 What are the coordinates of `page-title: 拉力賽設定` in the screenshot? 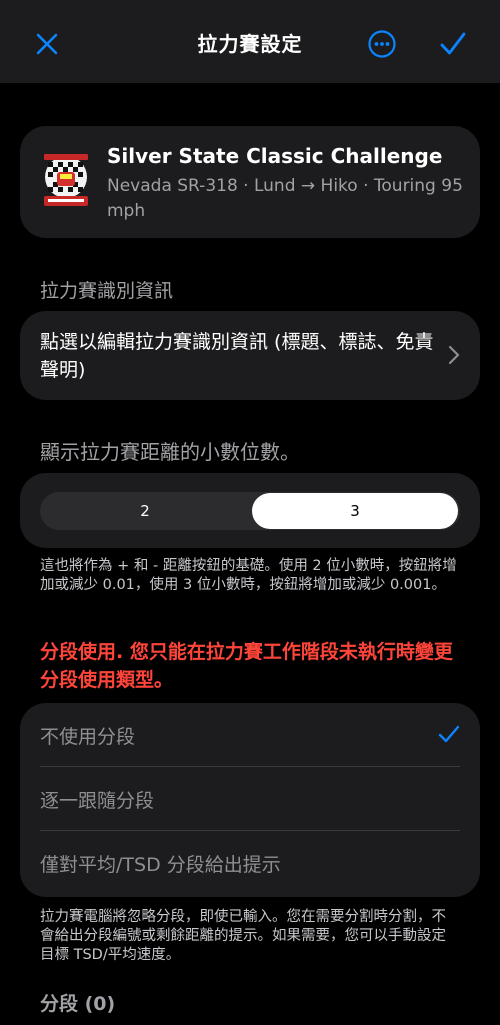 It's located at (250, 44).